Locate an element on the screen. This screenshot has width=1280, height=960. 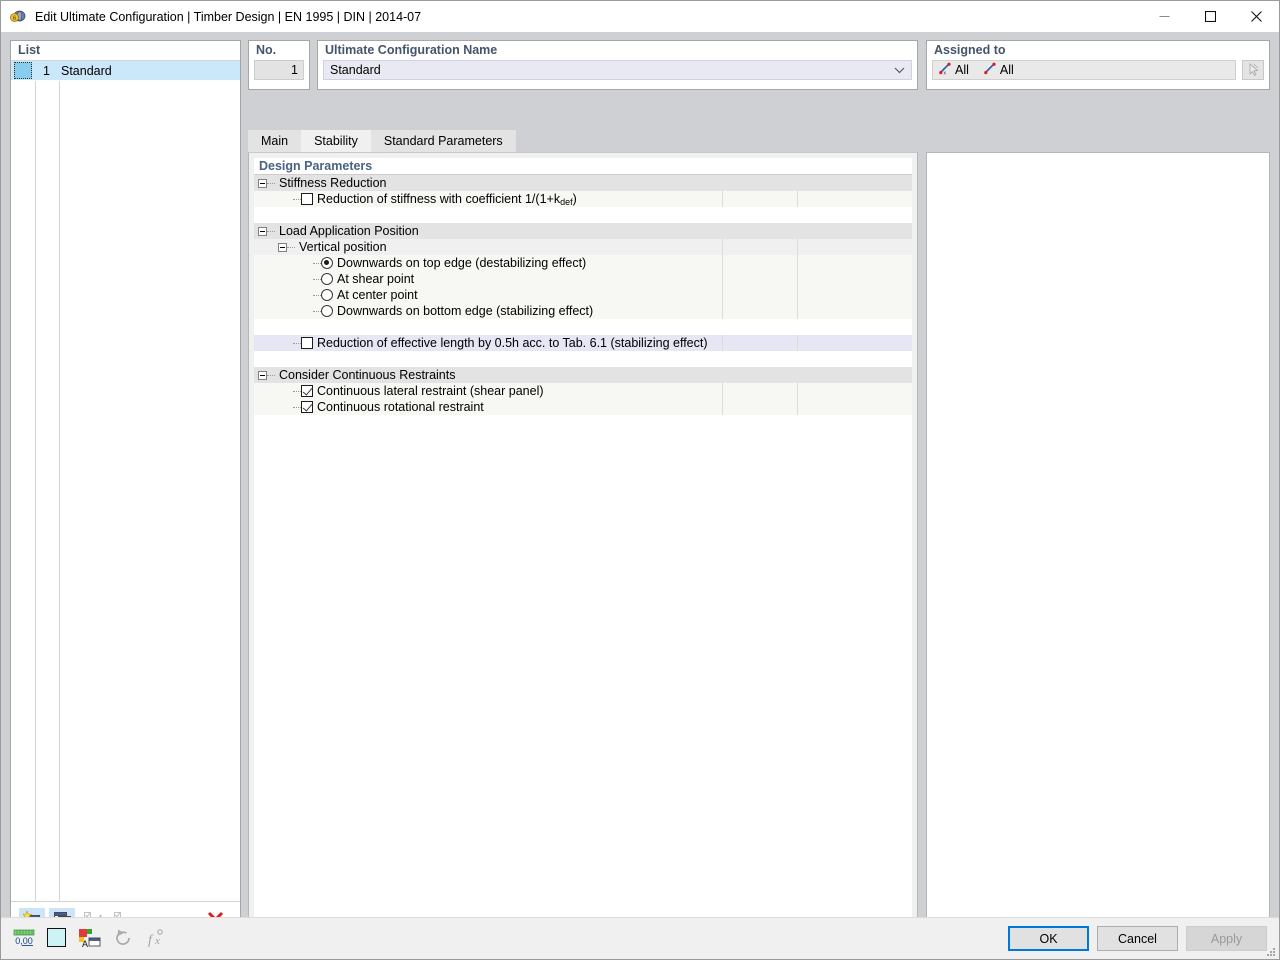
list-item: 1 Standard is located at coordinates (125, 70).